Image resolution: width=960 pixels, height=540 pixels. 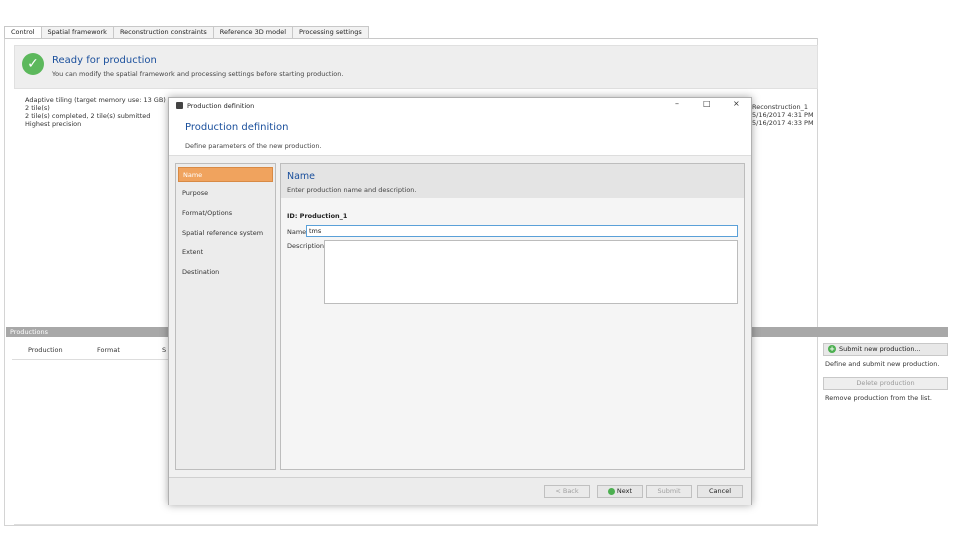 I want to click on maximize-icon: □, so click(x=707, y=103).